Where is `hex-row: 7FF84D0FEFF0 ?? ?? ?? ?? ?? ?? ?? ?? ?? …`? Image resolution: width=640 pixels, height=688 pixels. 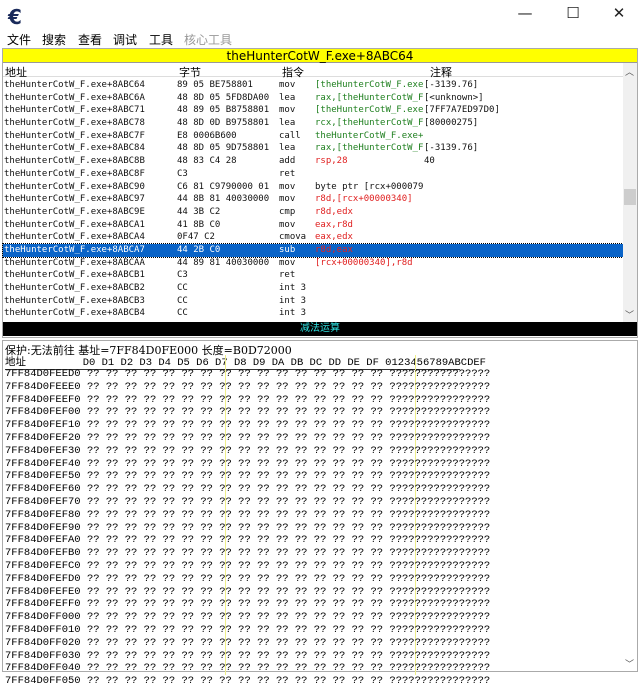 hex-row: 7FF84D0FEFF0 ?? ?? ?? ?? ?? ?? ?? ?? ?? … is located at coordinates (247, 604).